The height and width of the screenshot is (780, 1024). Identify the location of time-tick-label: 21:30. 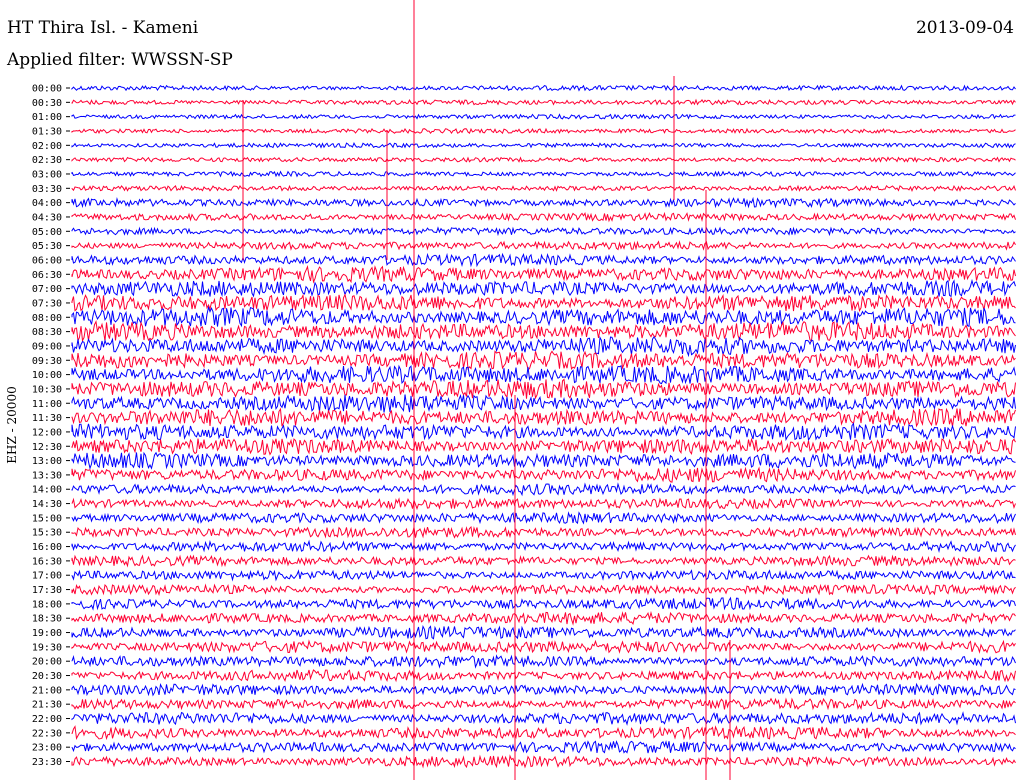
(47, 705).